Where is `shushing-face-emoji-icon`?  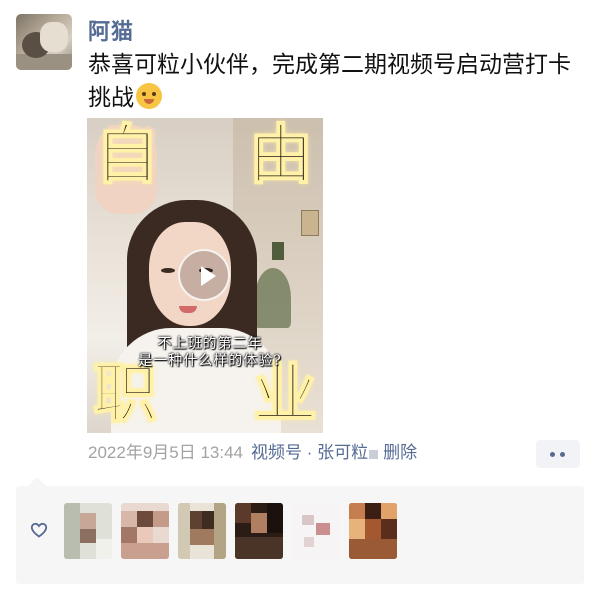
shushing-face-emoji-icon is located at coordinates (149, 96).